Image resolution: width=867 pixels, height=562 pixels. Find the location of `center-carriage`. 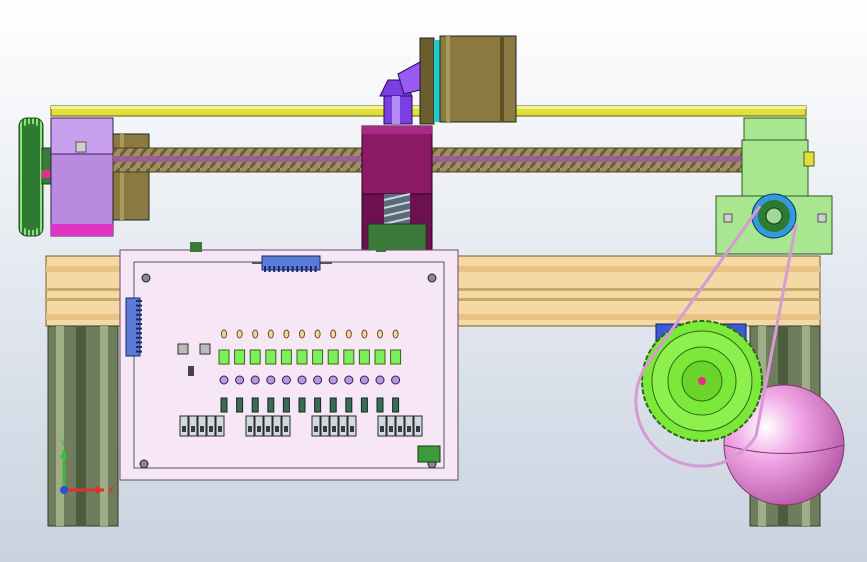

center-carriage is located at coordinates (397, 189).